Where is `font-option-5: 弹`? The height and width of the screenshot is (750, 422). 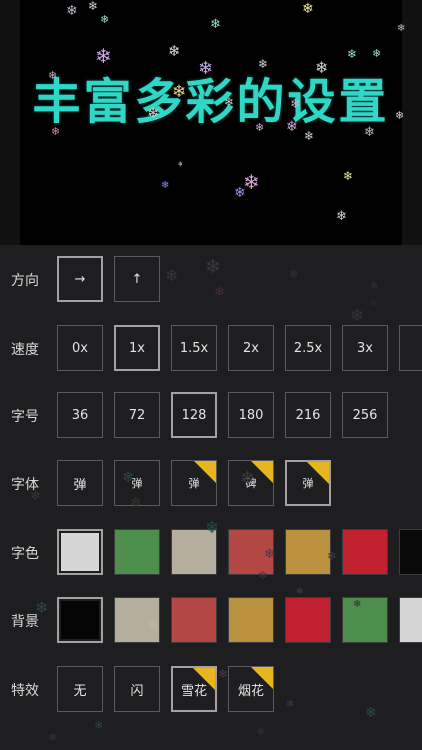 font-option-5: 弹 is located at coordinates (308, 483).